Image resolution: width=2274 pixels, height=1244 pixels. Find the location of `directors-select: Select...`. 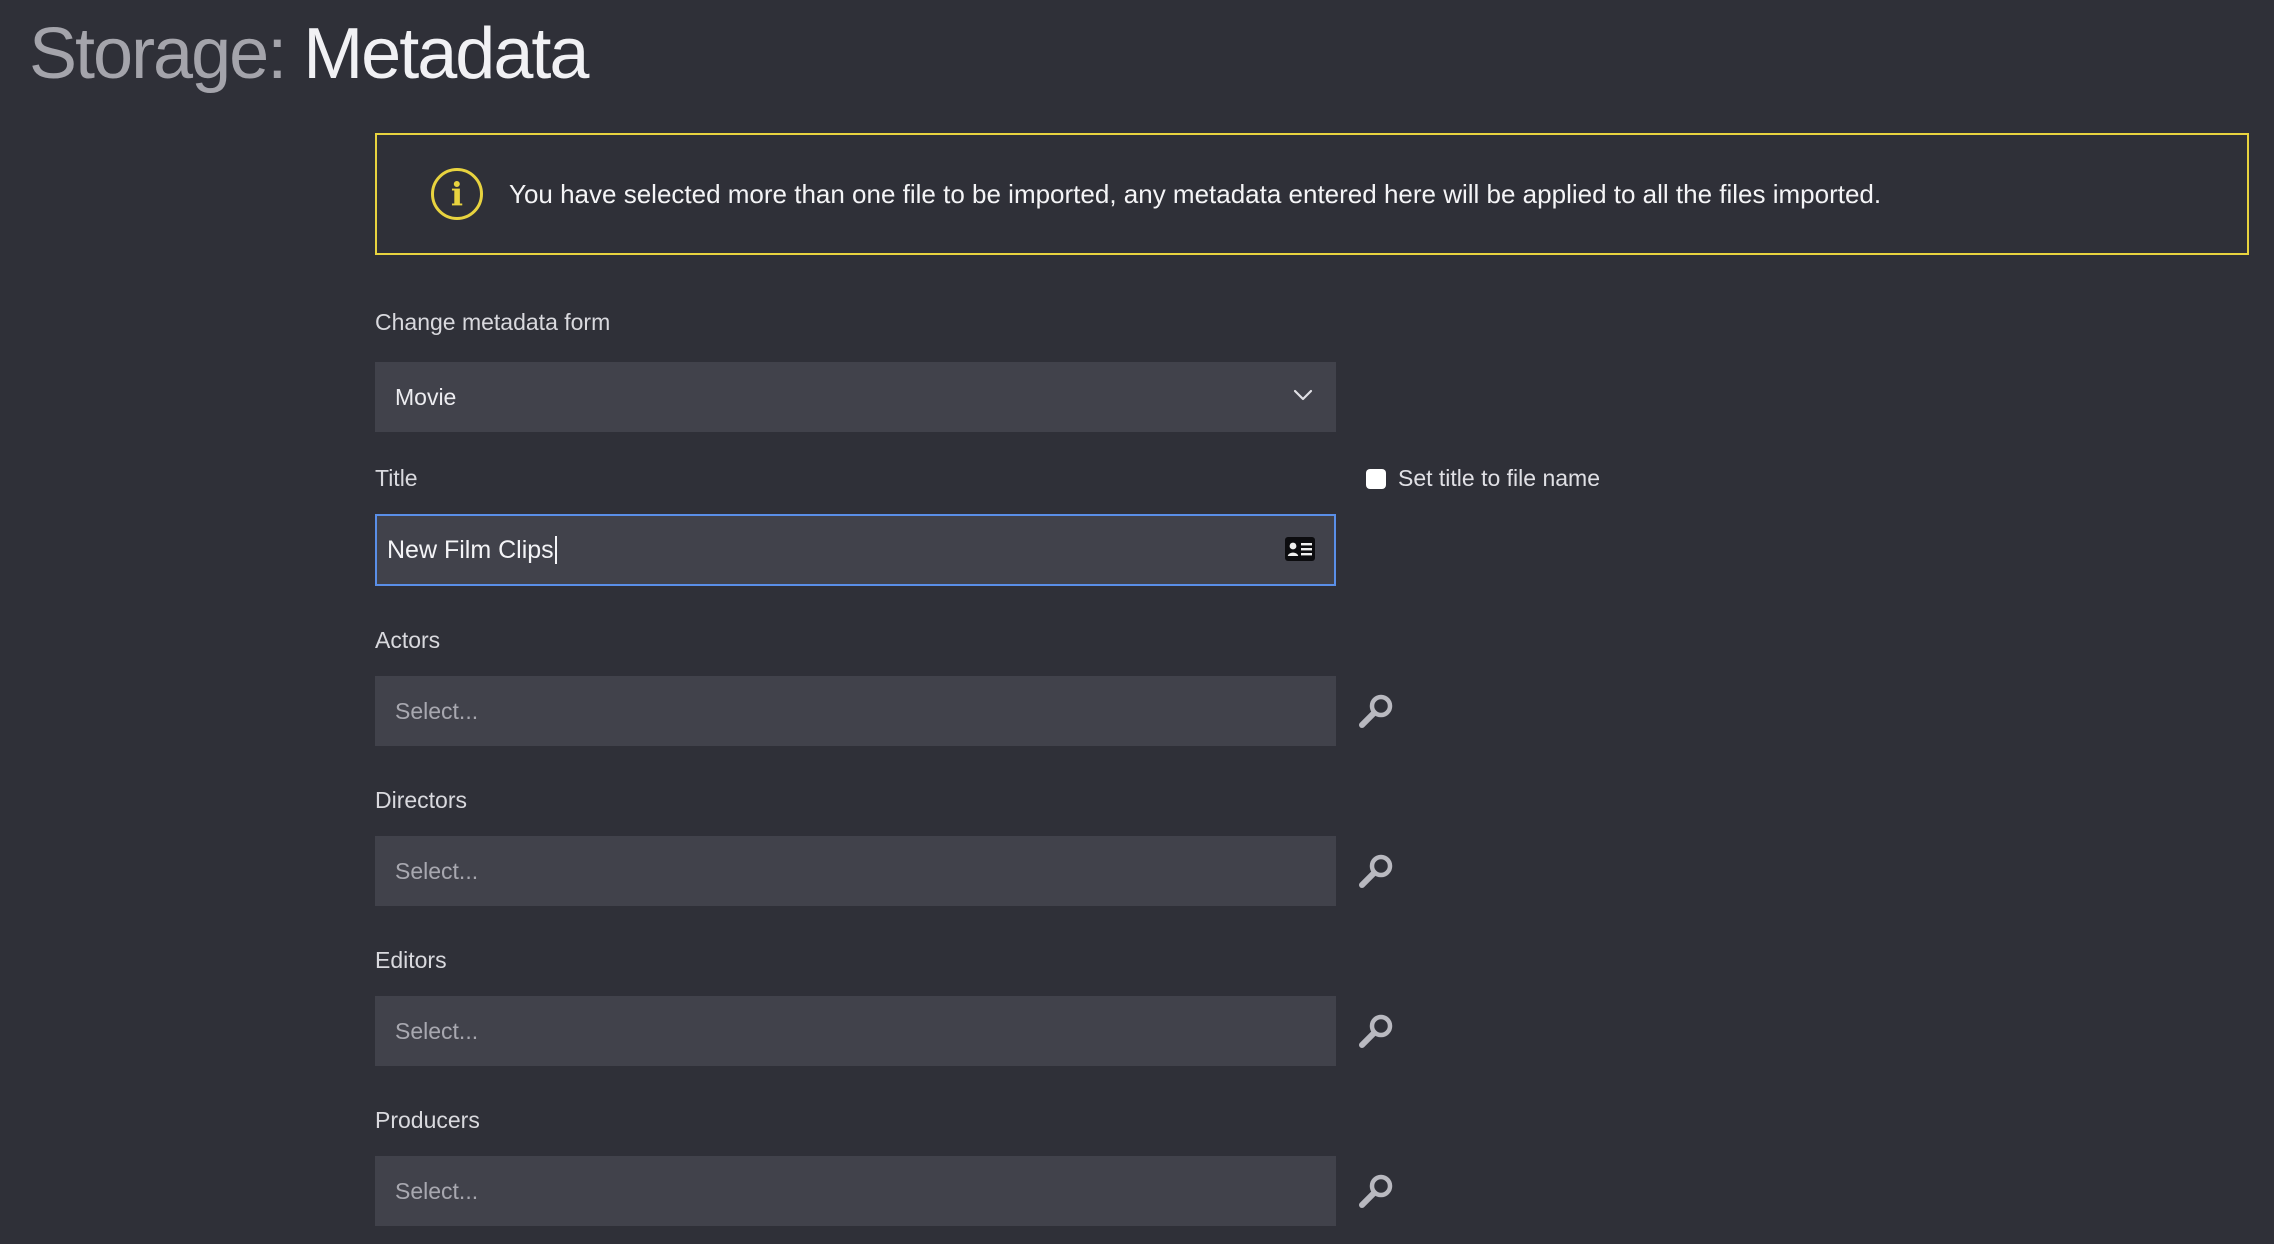

directors-select: Select... is located at coordinates (855, 871).